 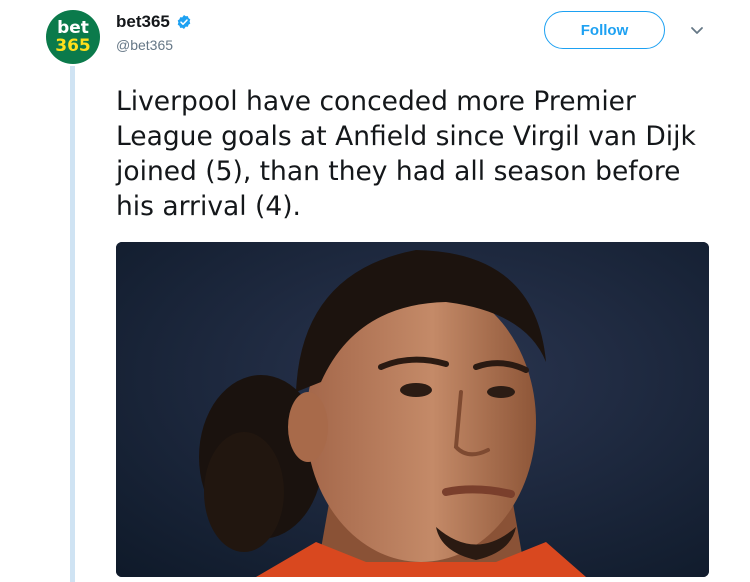 What do you see at coordinates (72, 324) in the screenshot?
I see `thread-connector-line` at bounding box center [72, 324].